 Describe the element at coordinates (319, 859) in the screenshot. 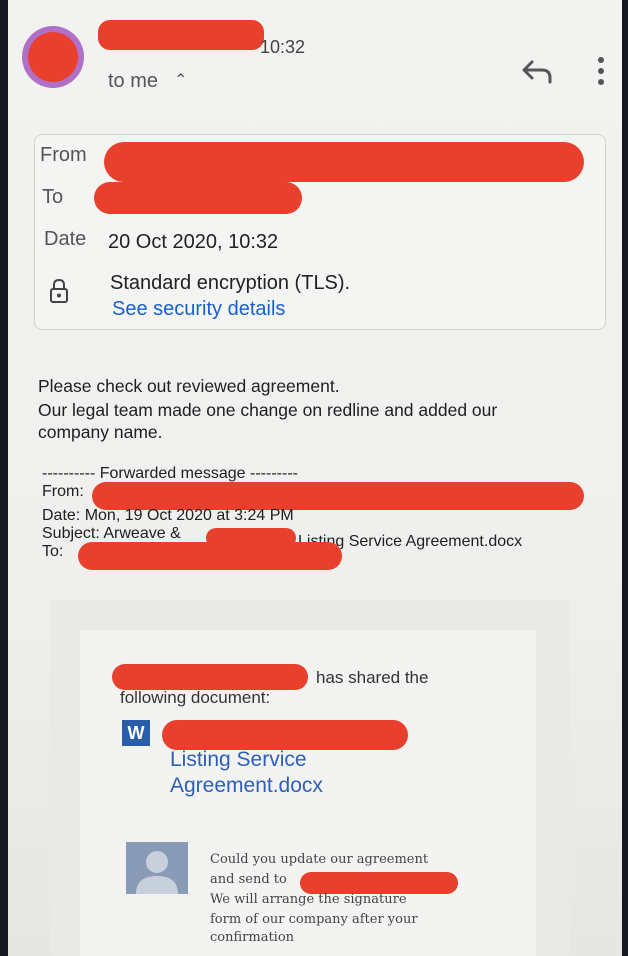

I see `note-line: Could you update our agreement` at that location.